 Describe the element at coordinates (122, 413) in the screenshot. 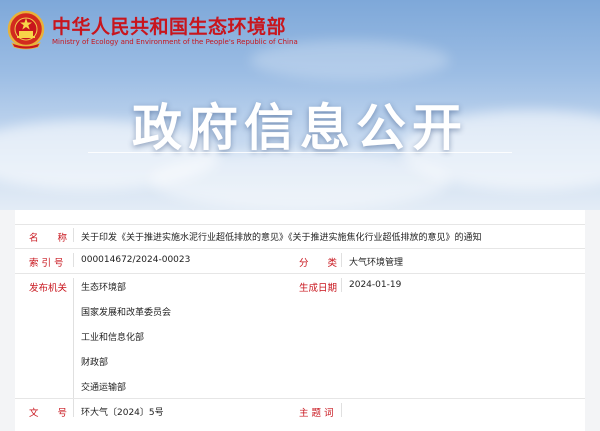

I see `doc-no-value: 环大气〔2024〕5号` at that location.